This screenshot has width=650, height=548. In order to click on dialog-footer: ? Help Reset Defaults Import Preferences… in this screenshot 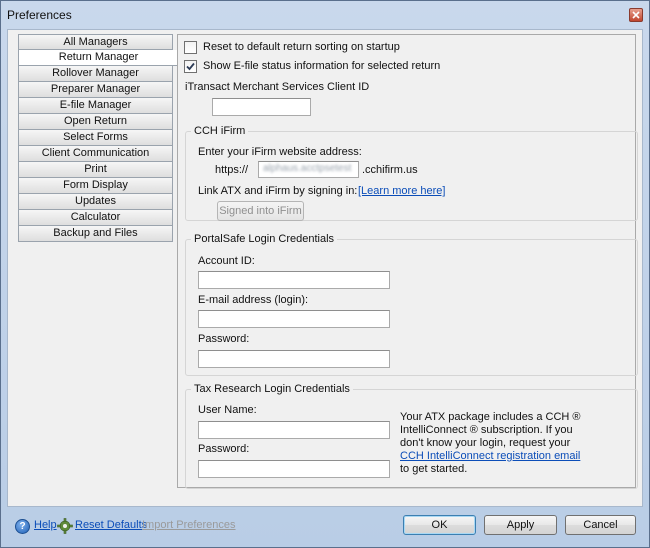, I will do `click(325, 527)`.